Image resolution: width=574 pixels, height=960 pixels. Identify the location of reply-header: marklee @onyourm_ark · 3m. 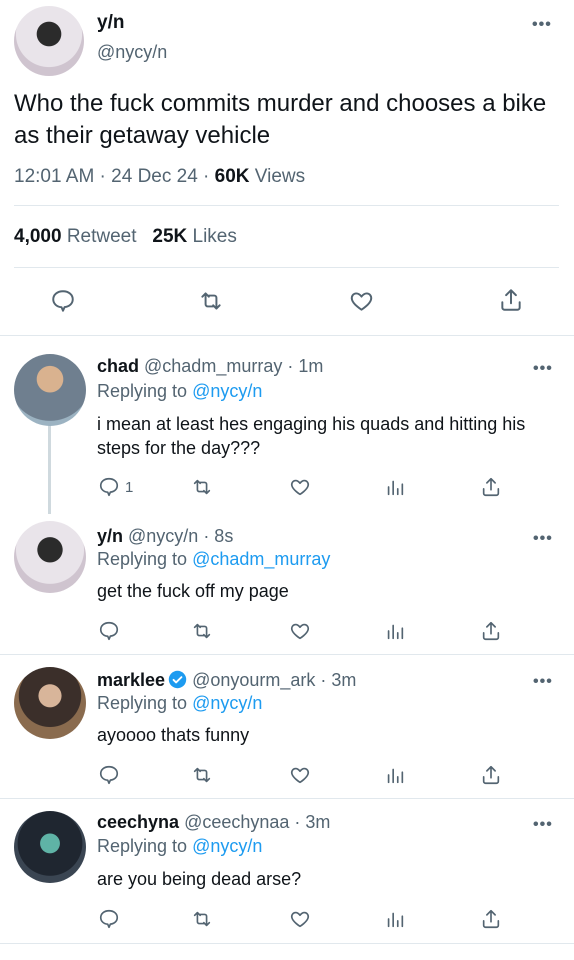
(226, 680).